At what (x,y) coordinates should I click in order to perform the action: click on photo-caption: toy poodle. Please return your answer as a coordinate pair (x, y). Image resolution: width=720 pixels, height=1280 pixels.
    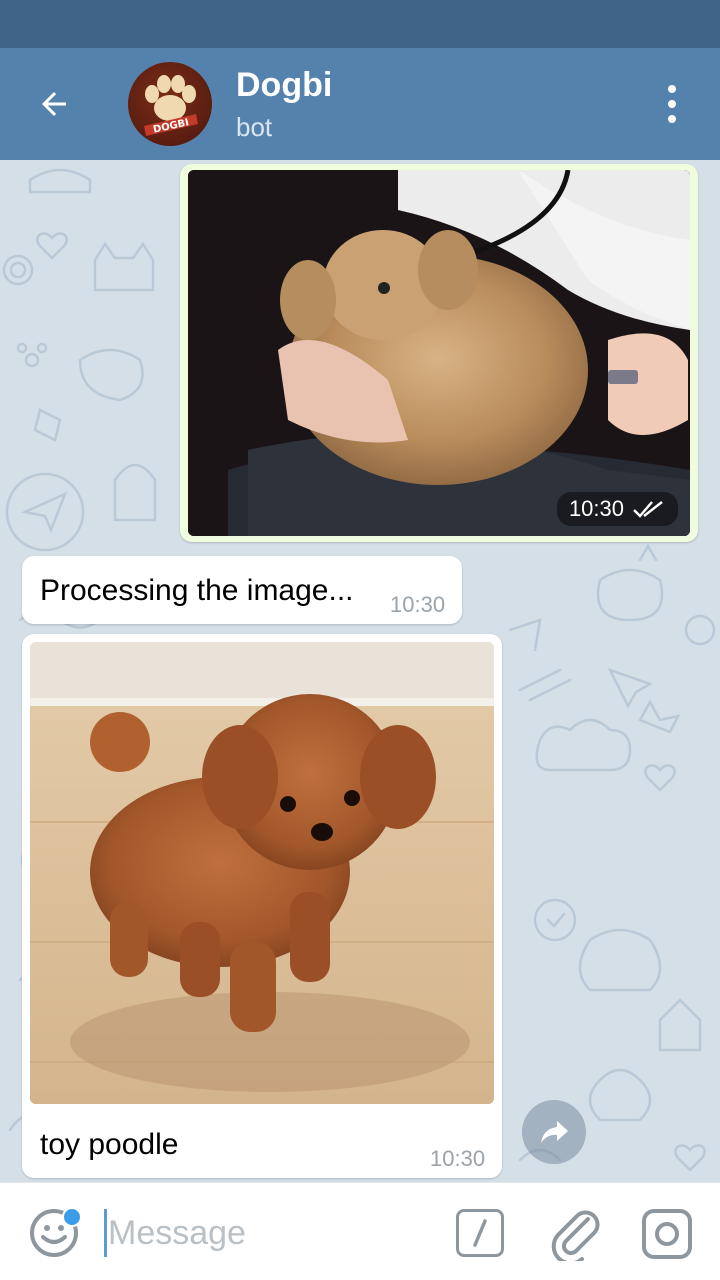
    Looking at the image, I should click on (109, 1144).